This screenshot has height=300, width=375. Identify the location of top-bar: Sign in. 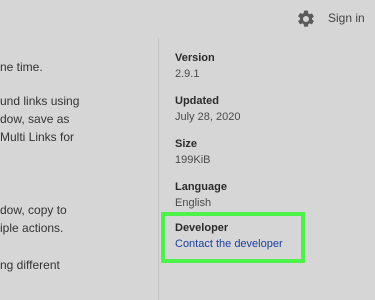
(187, 19).